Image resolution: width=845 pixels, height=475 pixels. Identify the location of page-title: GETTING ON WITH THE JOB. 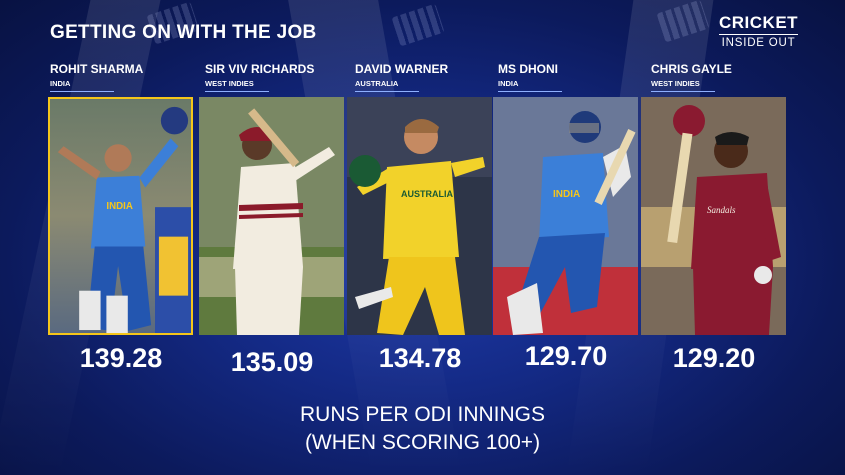
(183, 32).